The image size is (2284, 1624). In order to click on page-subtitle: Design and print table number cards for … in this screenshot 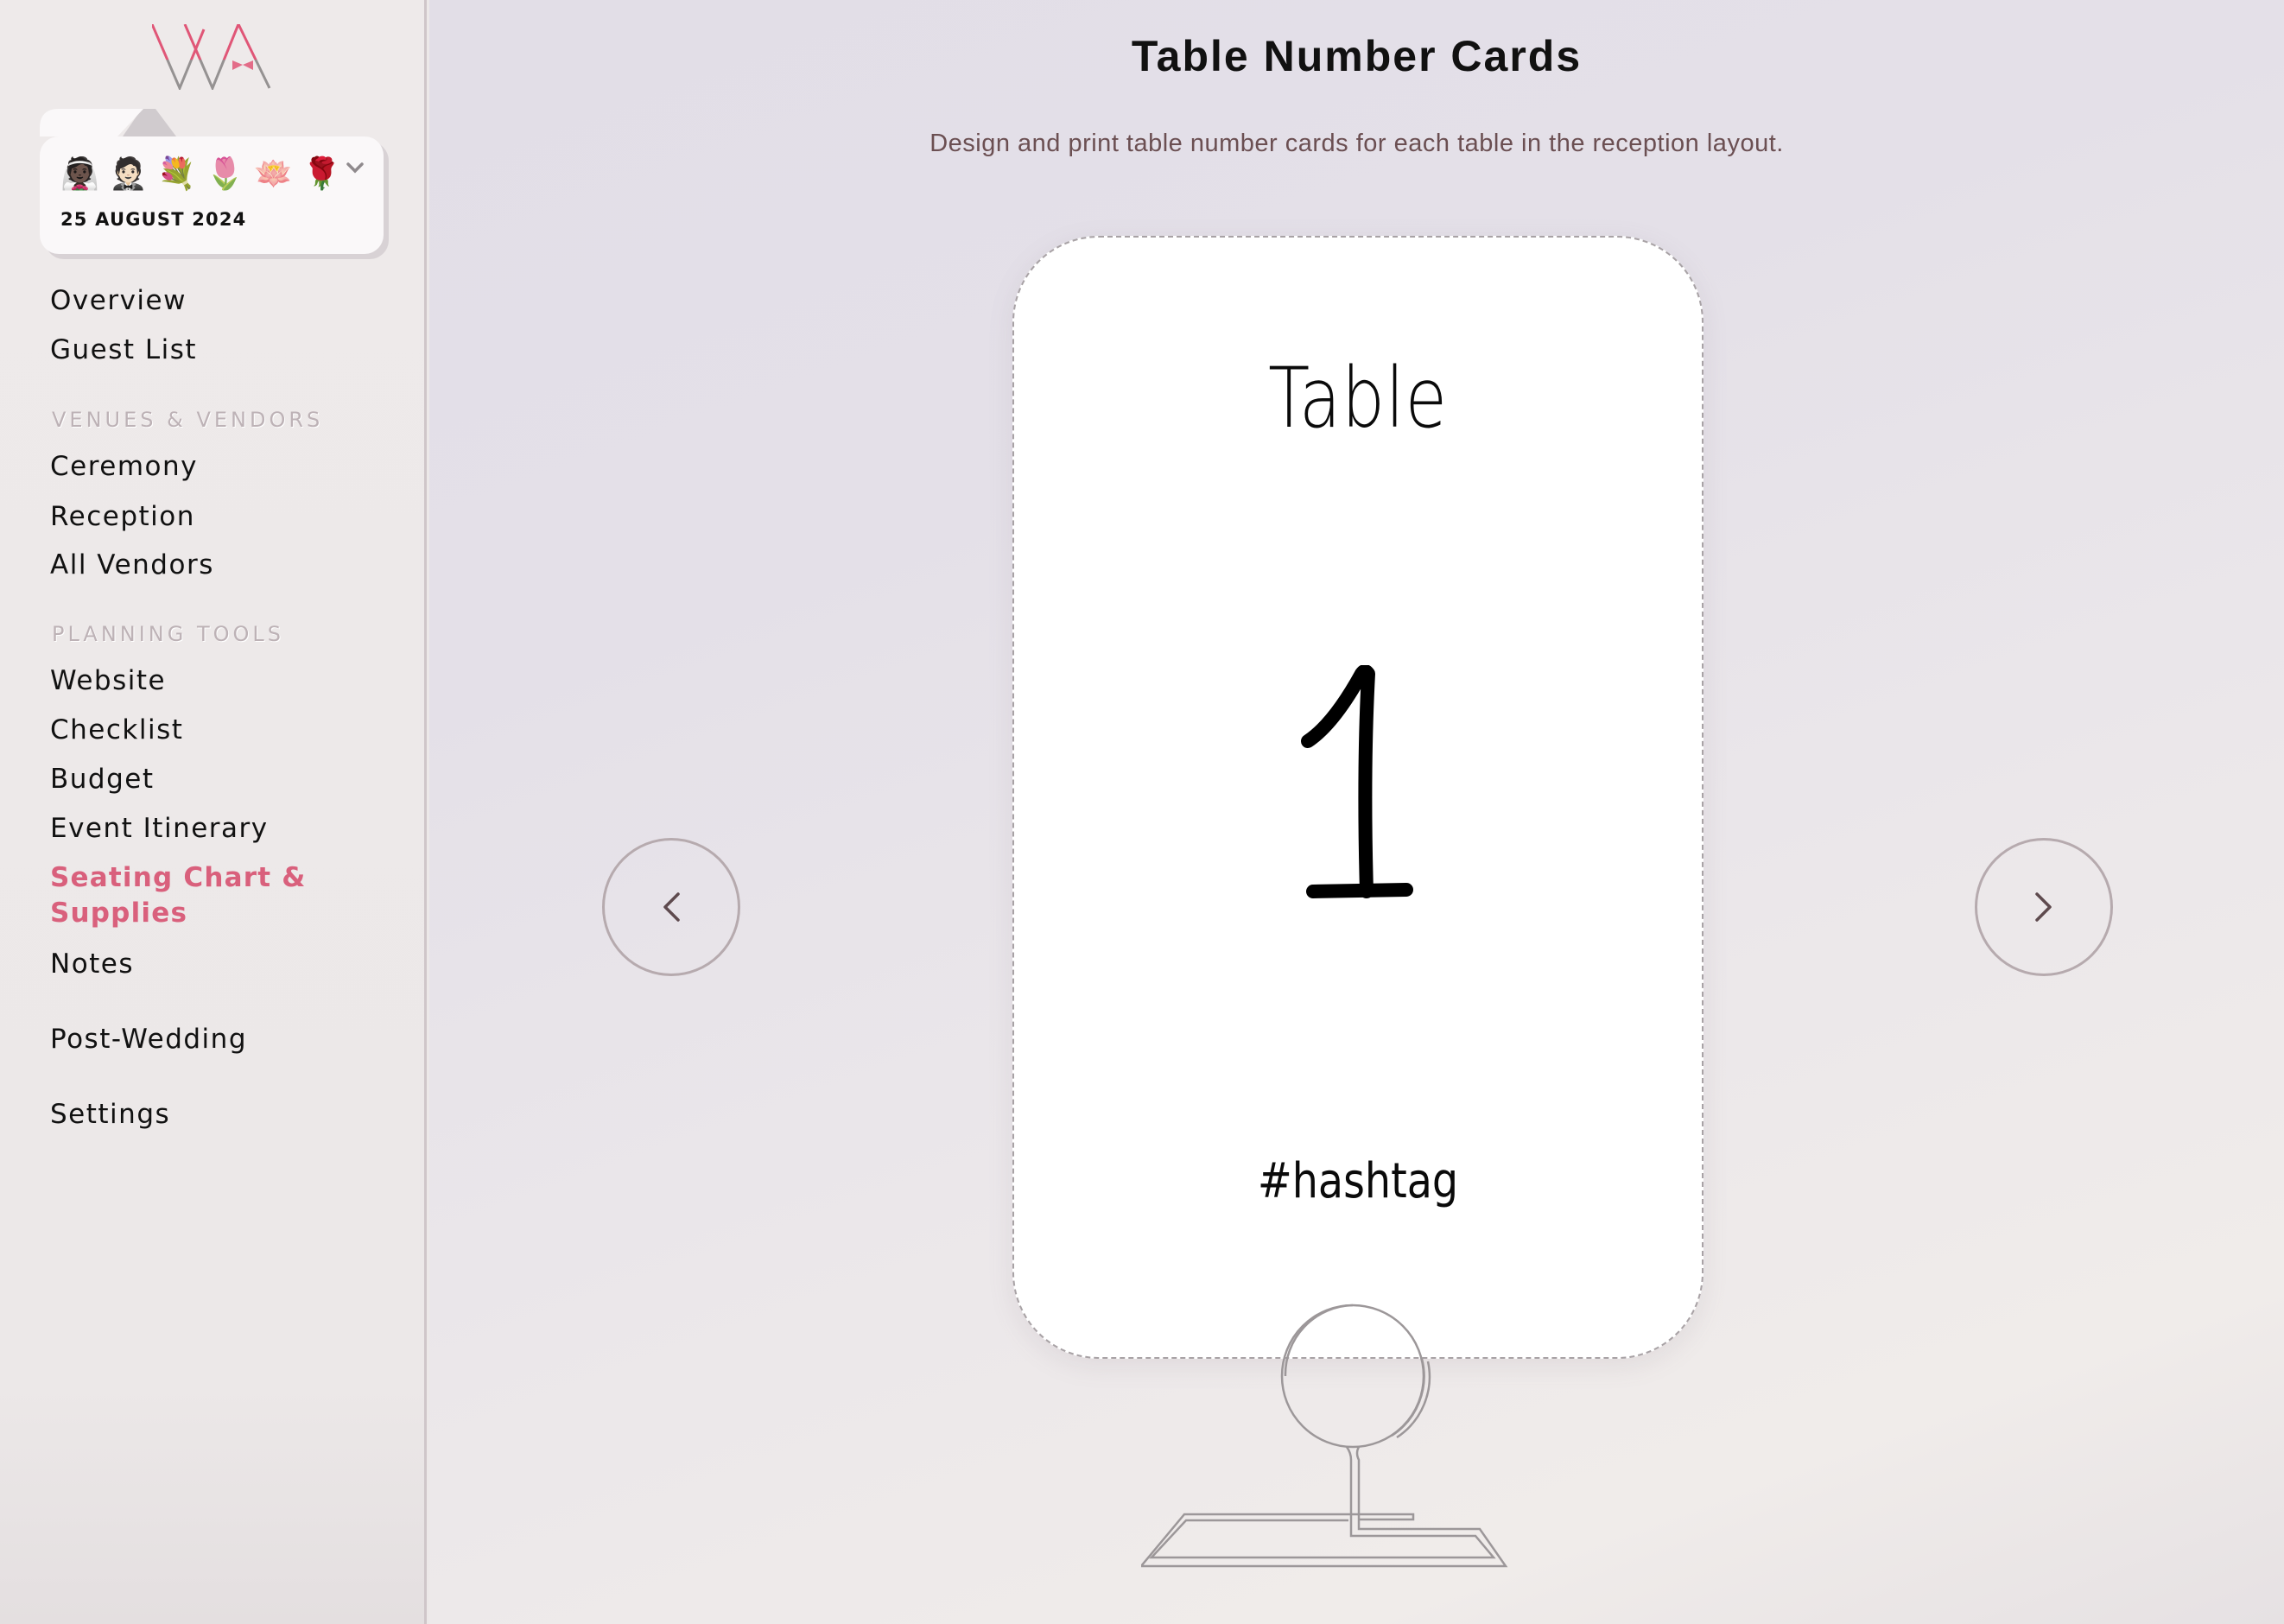, I will do `click(1356, 143)`.